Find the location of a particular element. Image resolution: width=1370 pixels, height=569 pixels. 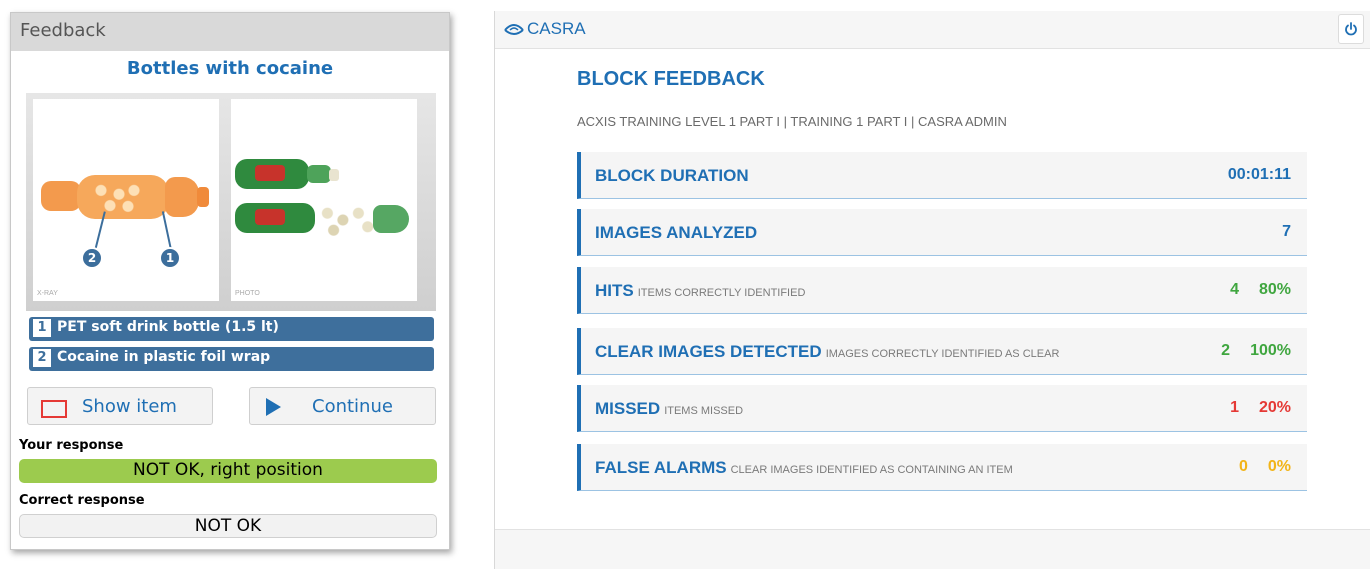

show-item-button: Show item is located at coordinates (120, 406).